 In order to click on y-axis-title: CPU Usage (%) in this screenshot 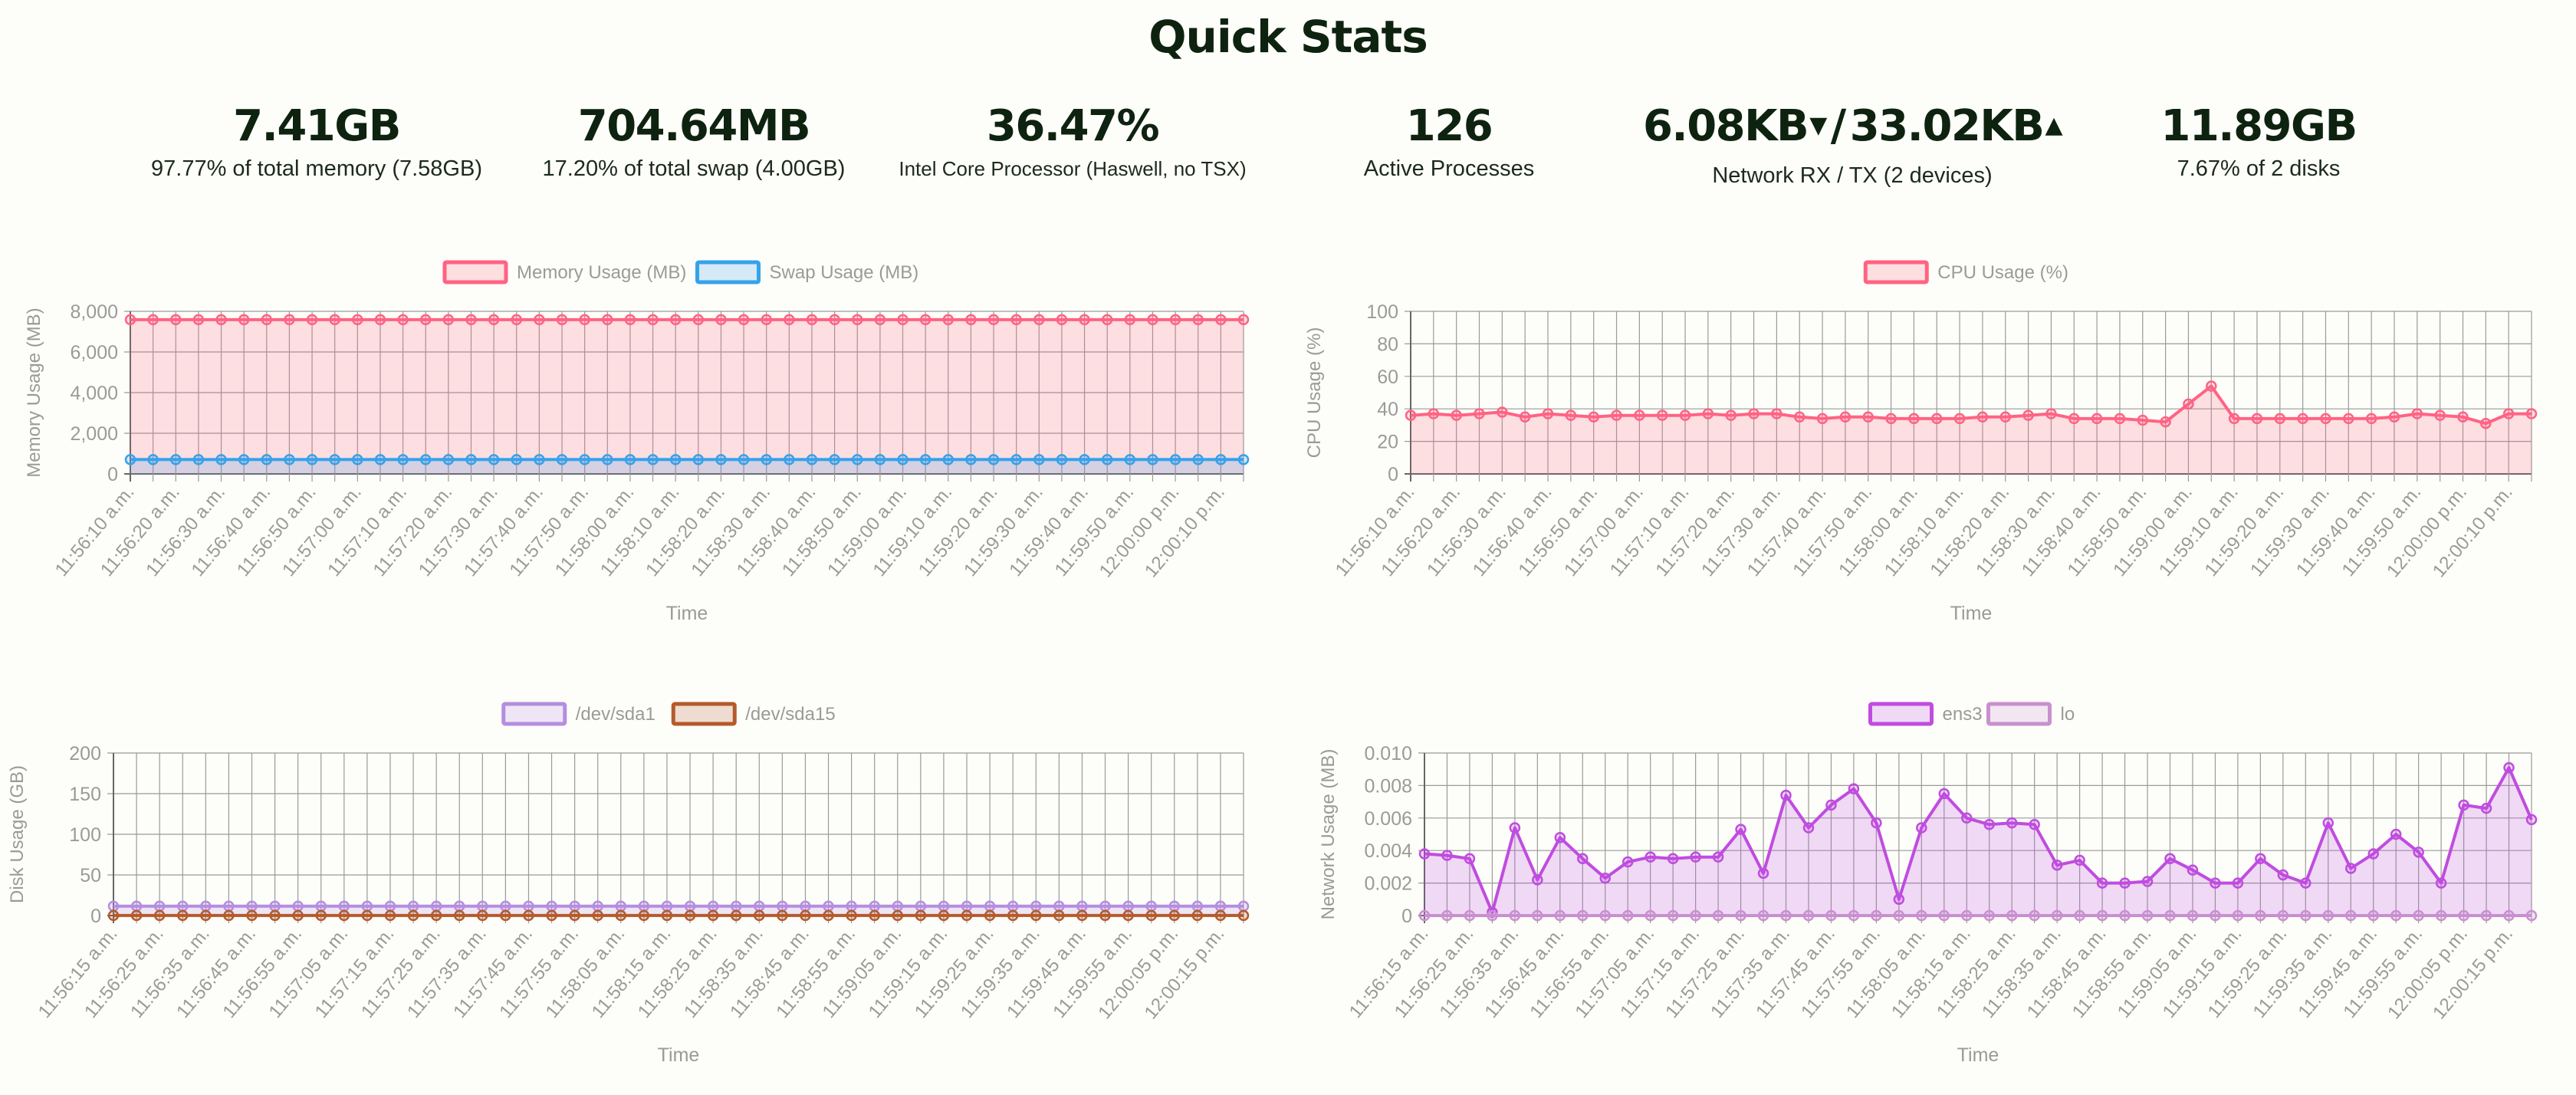, I will do `click(1315, 393)`.